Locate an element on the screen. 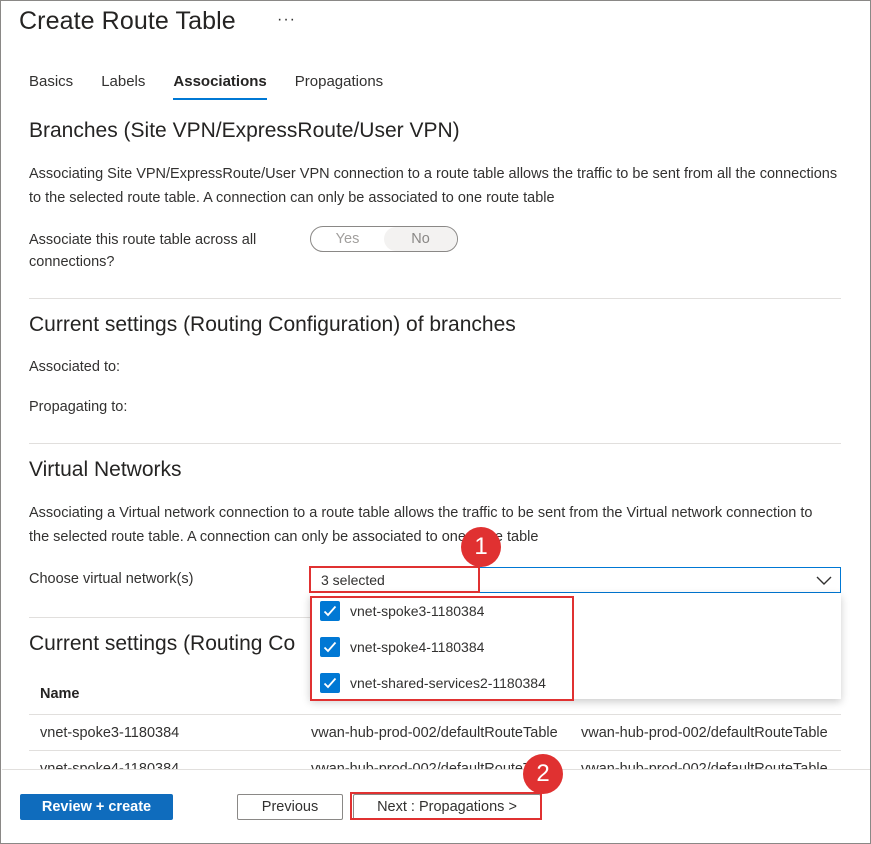 The image size is (871, 844). toggle-yes-option: Yes is located at coordinates (347, 239).